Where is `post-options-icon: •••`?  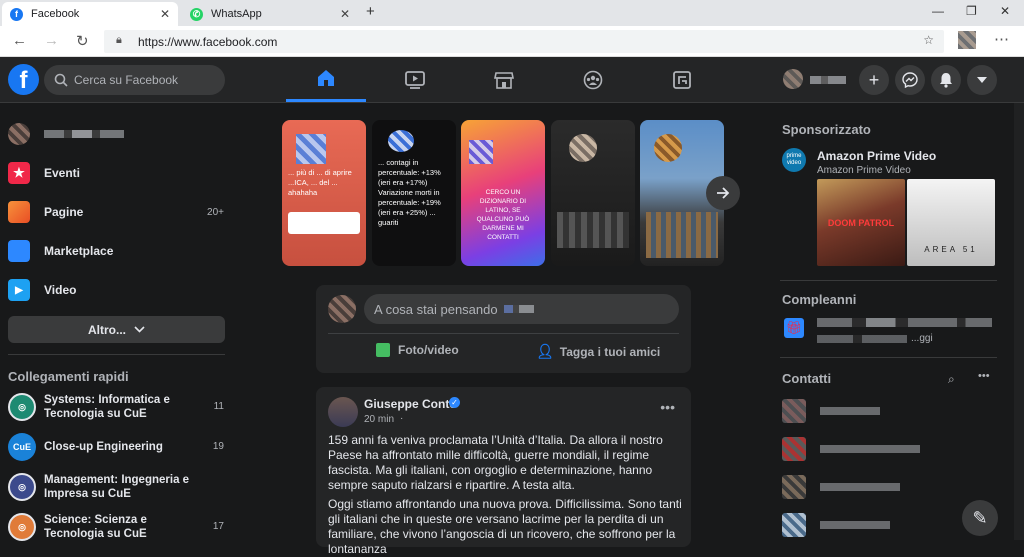 post-options-icon: ••• is located at coordinates (667, 407).